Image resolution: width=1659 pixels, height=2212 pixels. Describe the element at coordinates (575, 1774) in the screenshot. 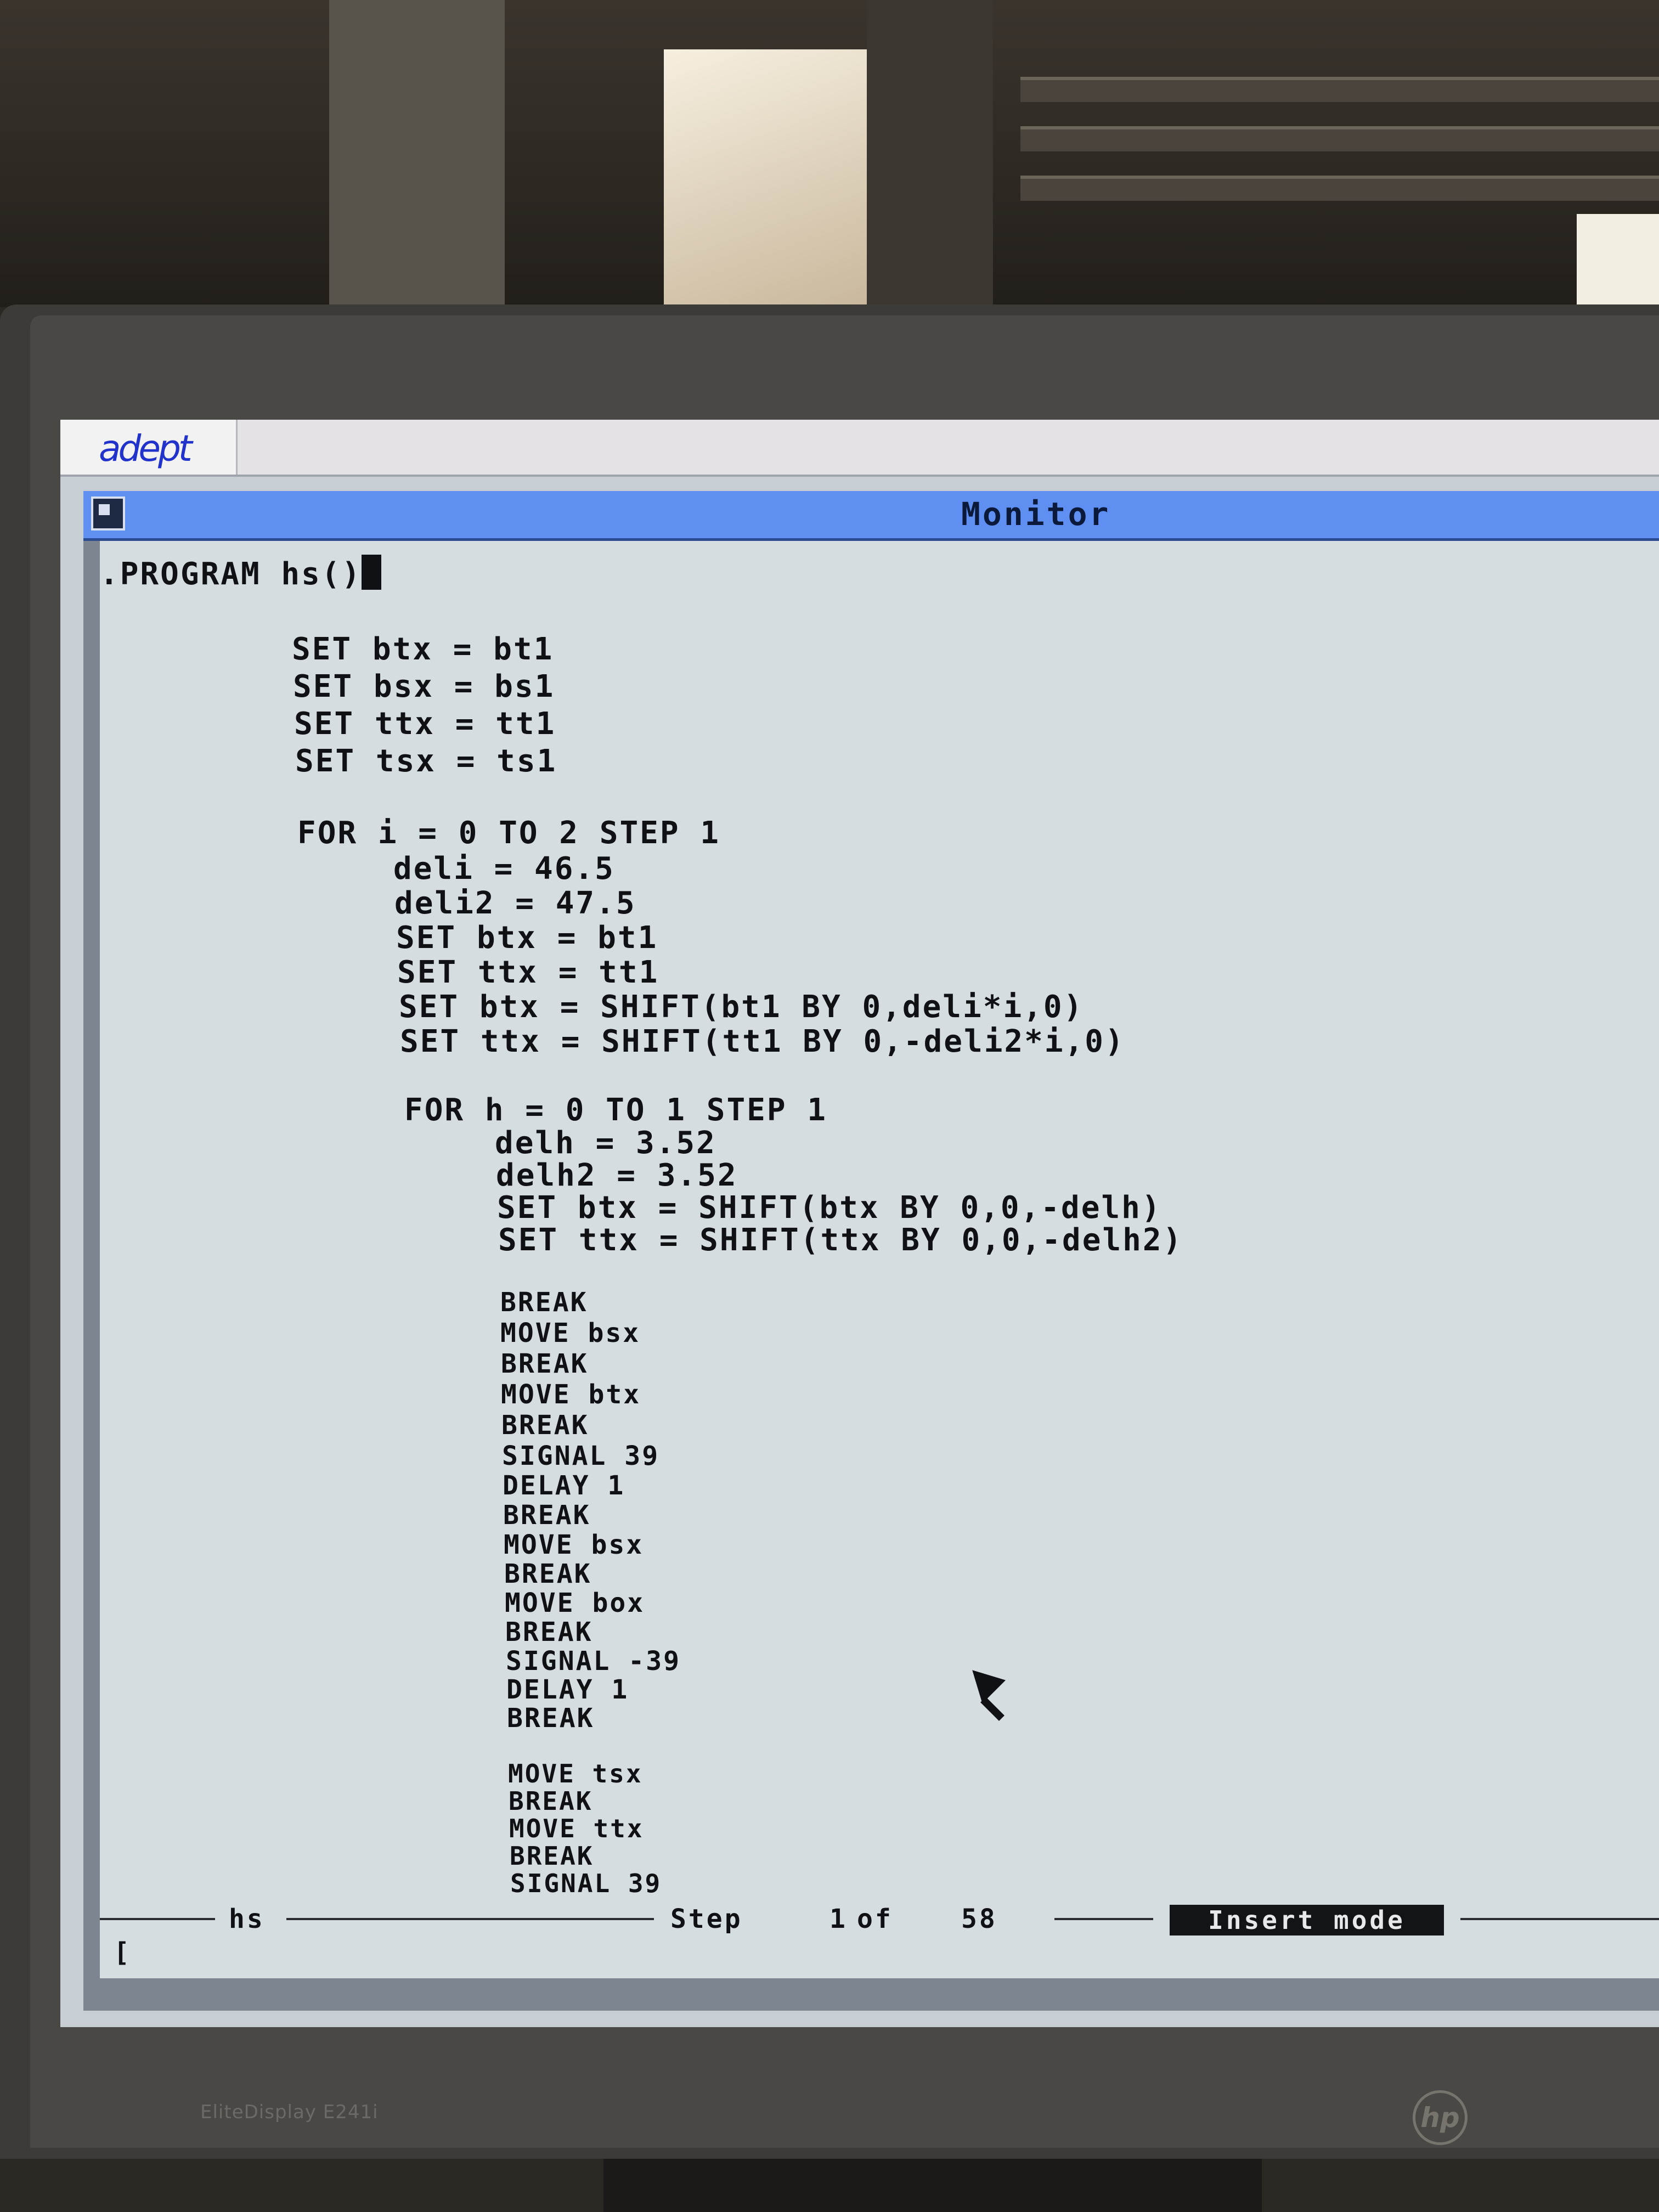

I see `code-line: MOVE tsx` at that location.